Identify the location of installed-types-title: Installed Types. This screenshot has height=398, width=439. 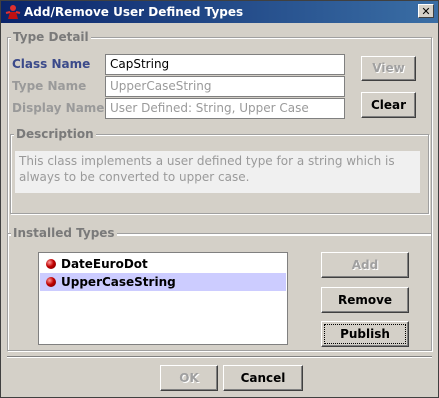
(64, 233).